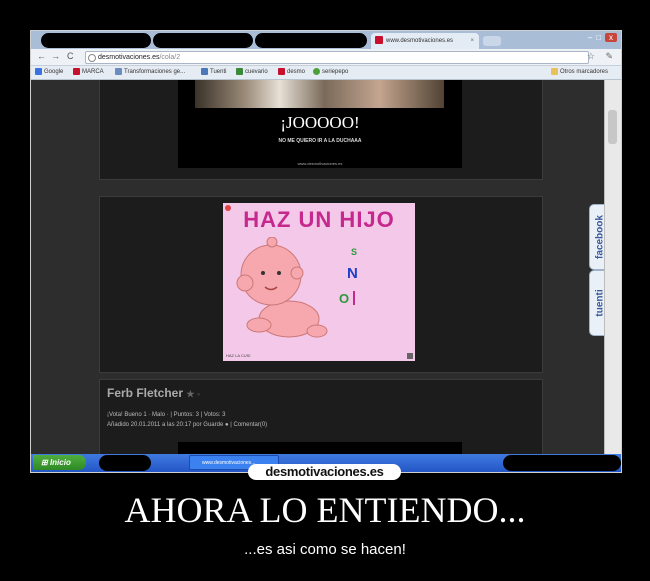  Describe the element at coordinates (92, 58) in the screenshot. I see `globe-icon` at that location.